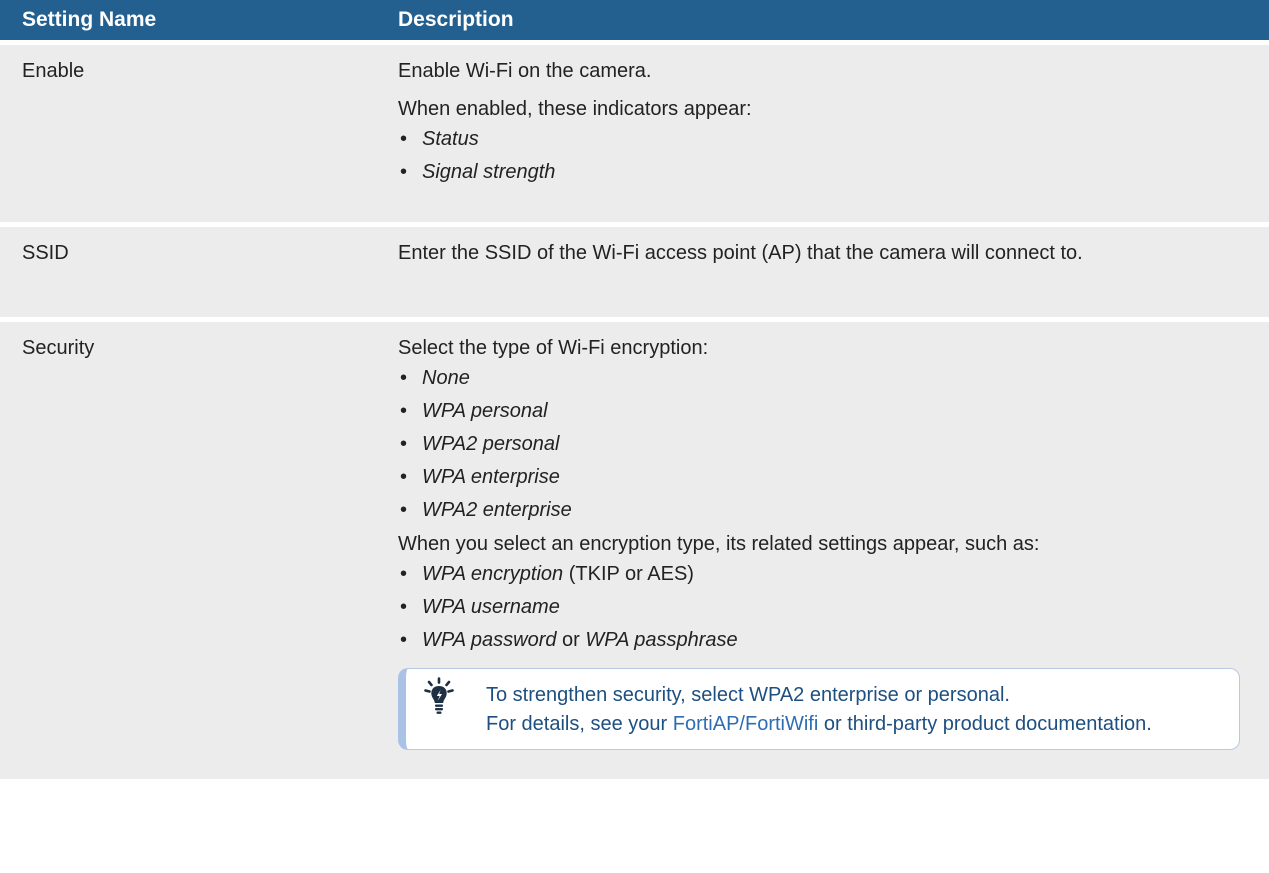  I want to click on list-item: • WPA username, so click(480, 607).